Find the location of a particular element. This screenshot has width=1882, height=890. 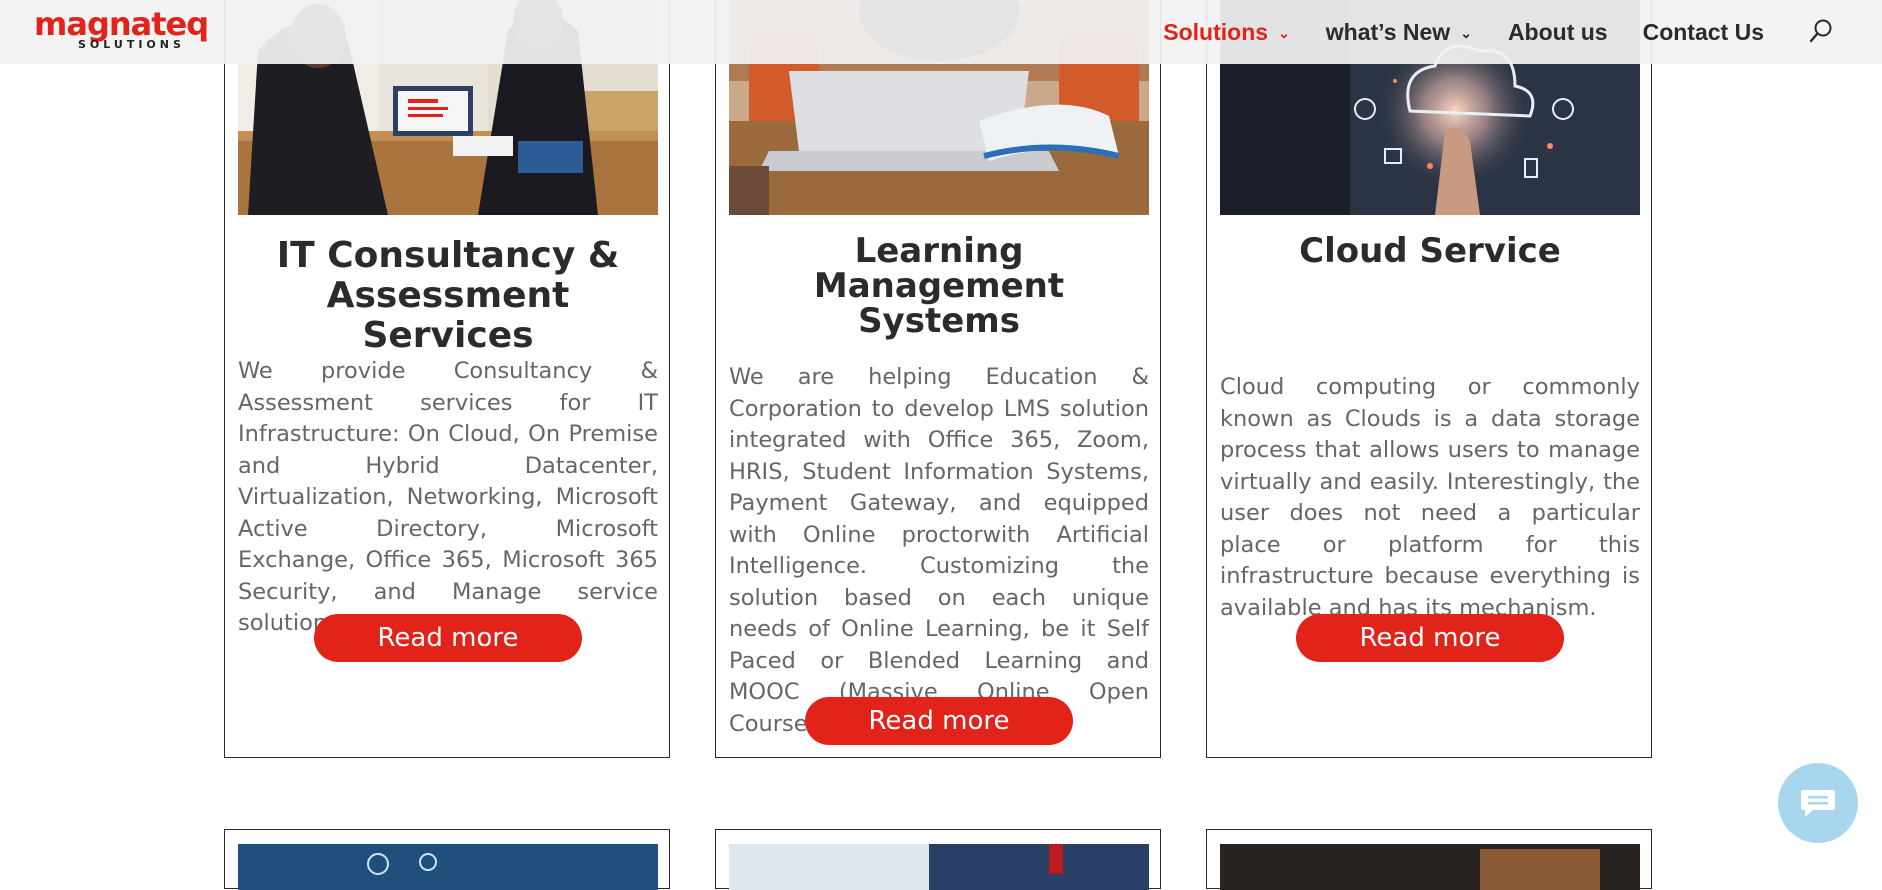

search-icon is located at coordinates (1821, 31).